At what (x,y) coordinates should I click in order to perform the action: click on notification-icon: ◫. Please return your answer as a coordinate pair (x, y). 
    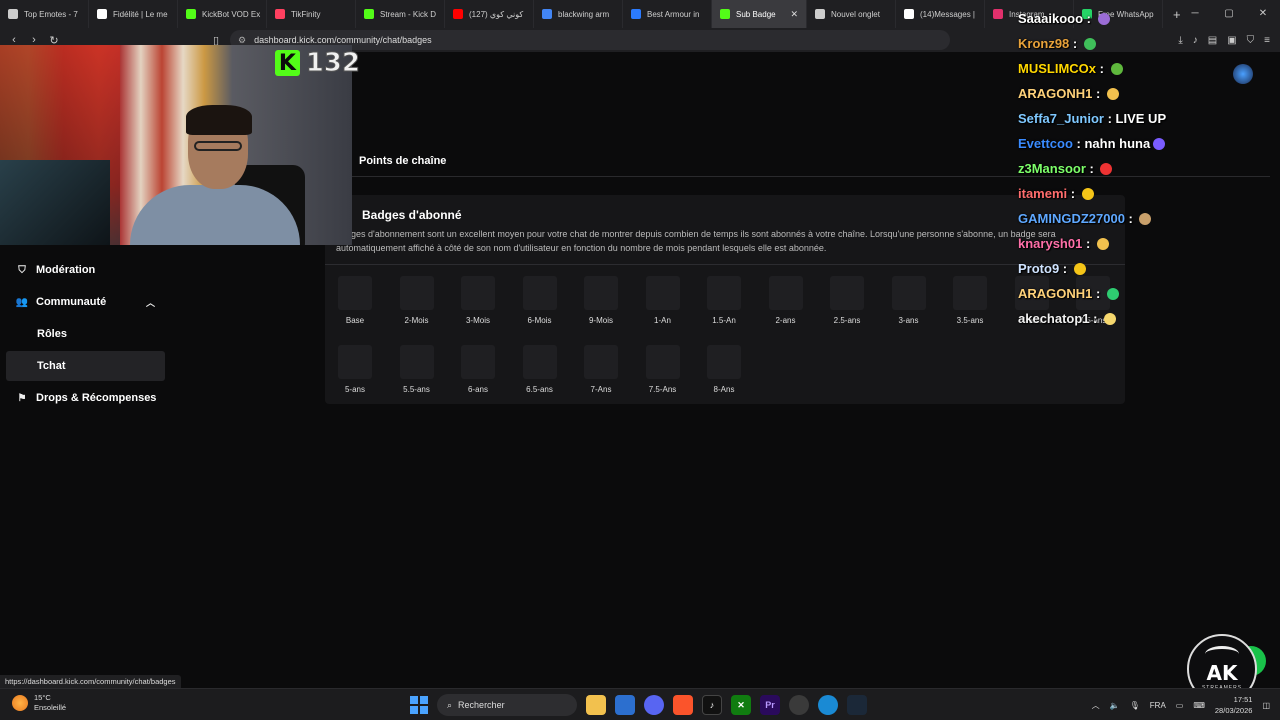
    Looking at the image, I should click on (1266, 705).